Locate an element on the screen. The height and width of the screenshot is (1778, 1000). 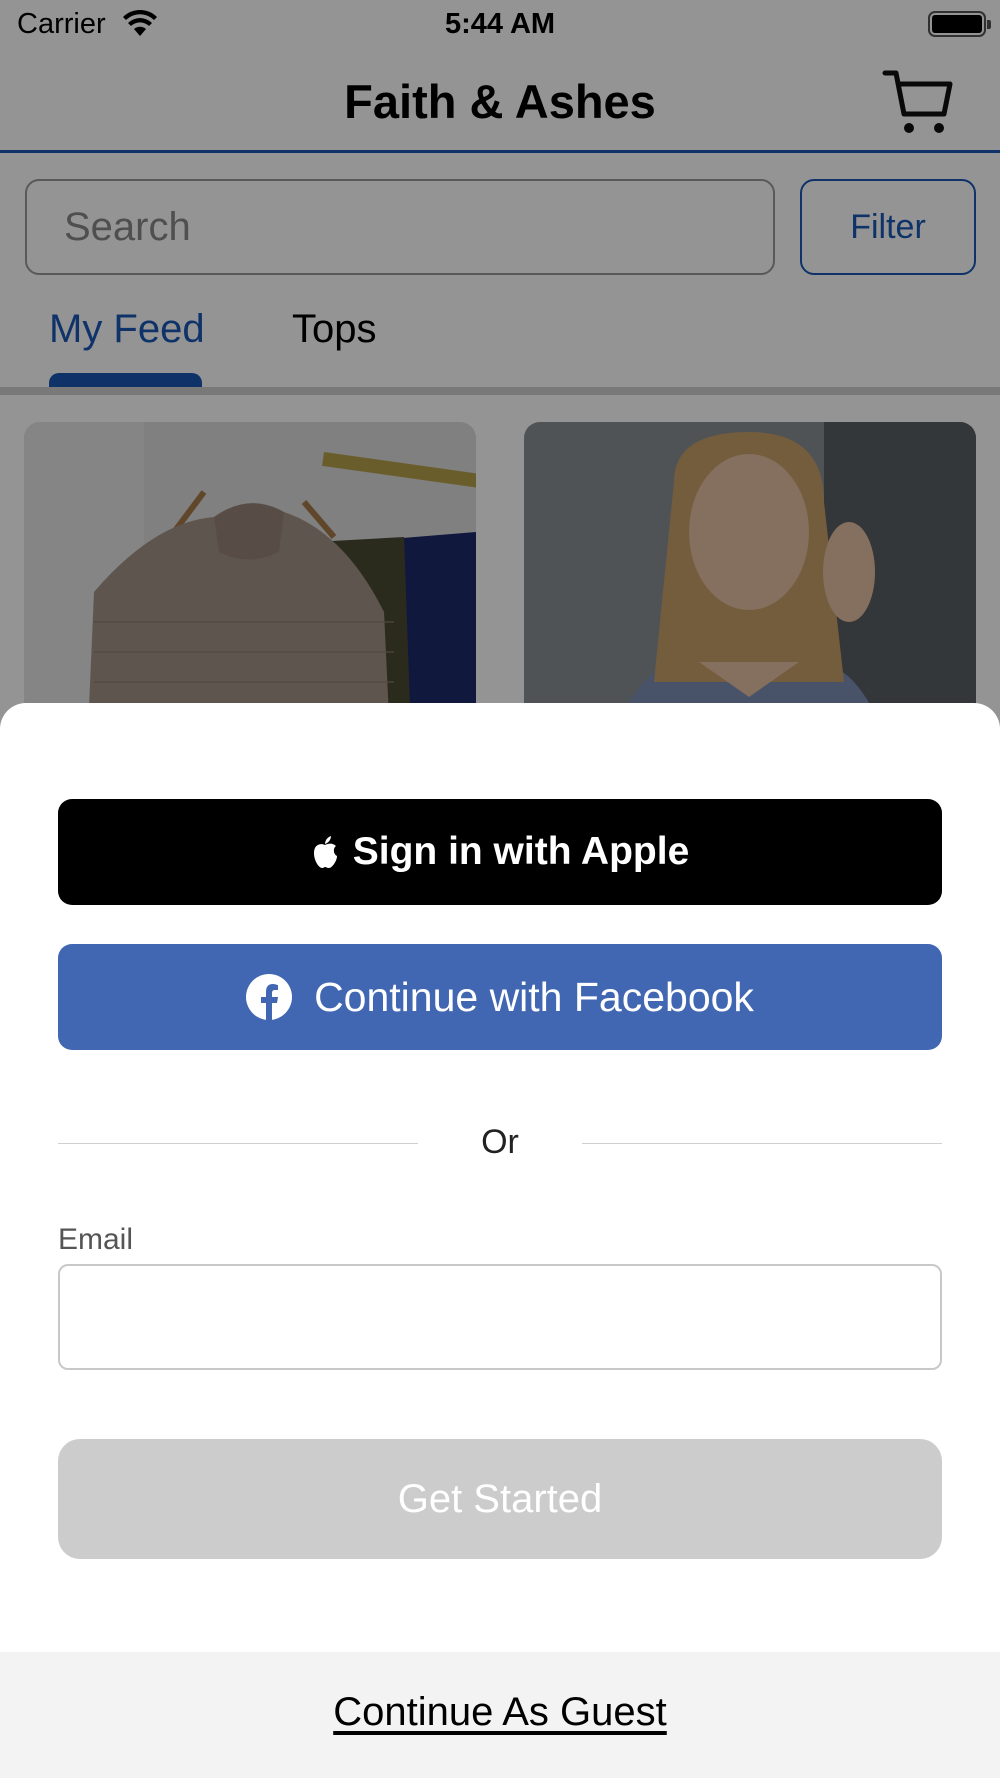
email-field is located at coordinates (500, 1317).